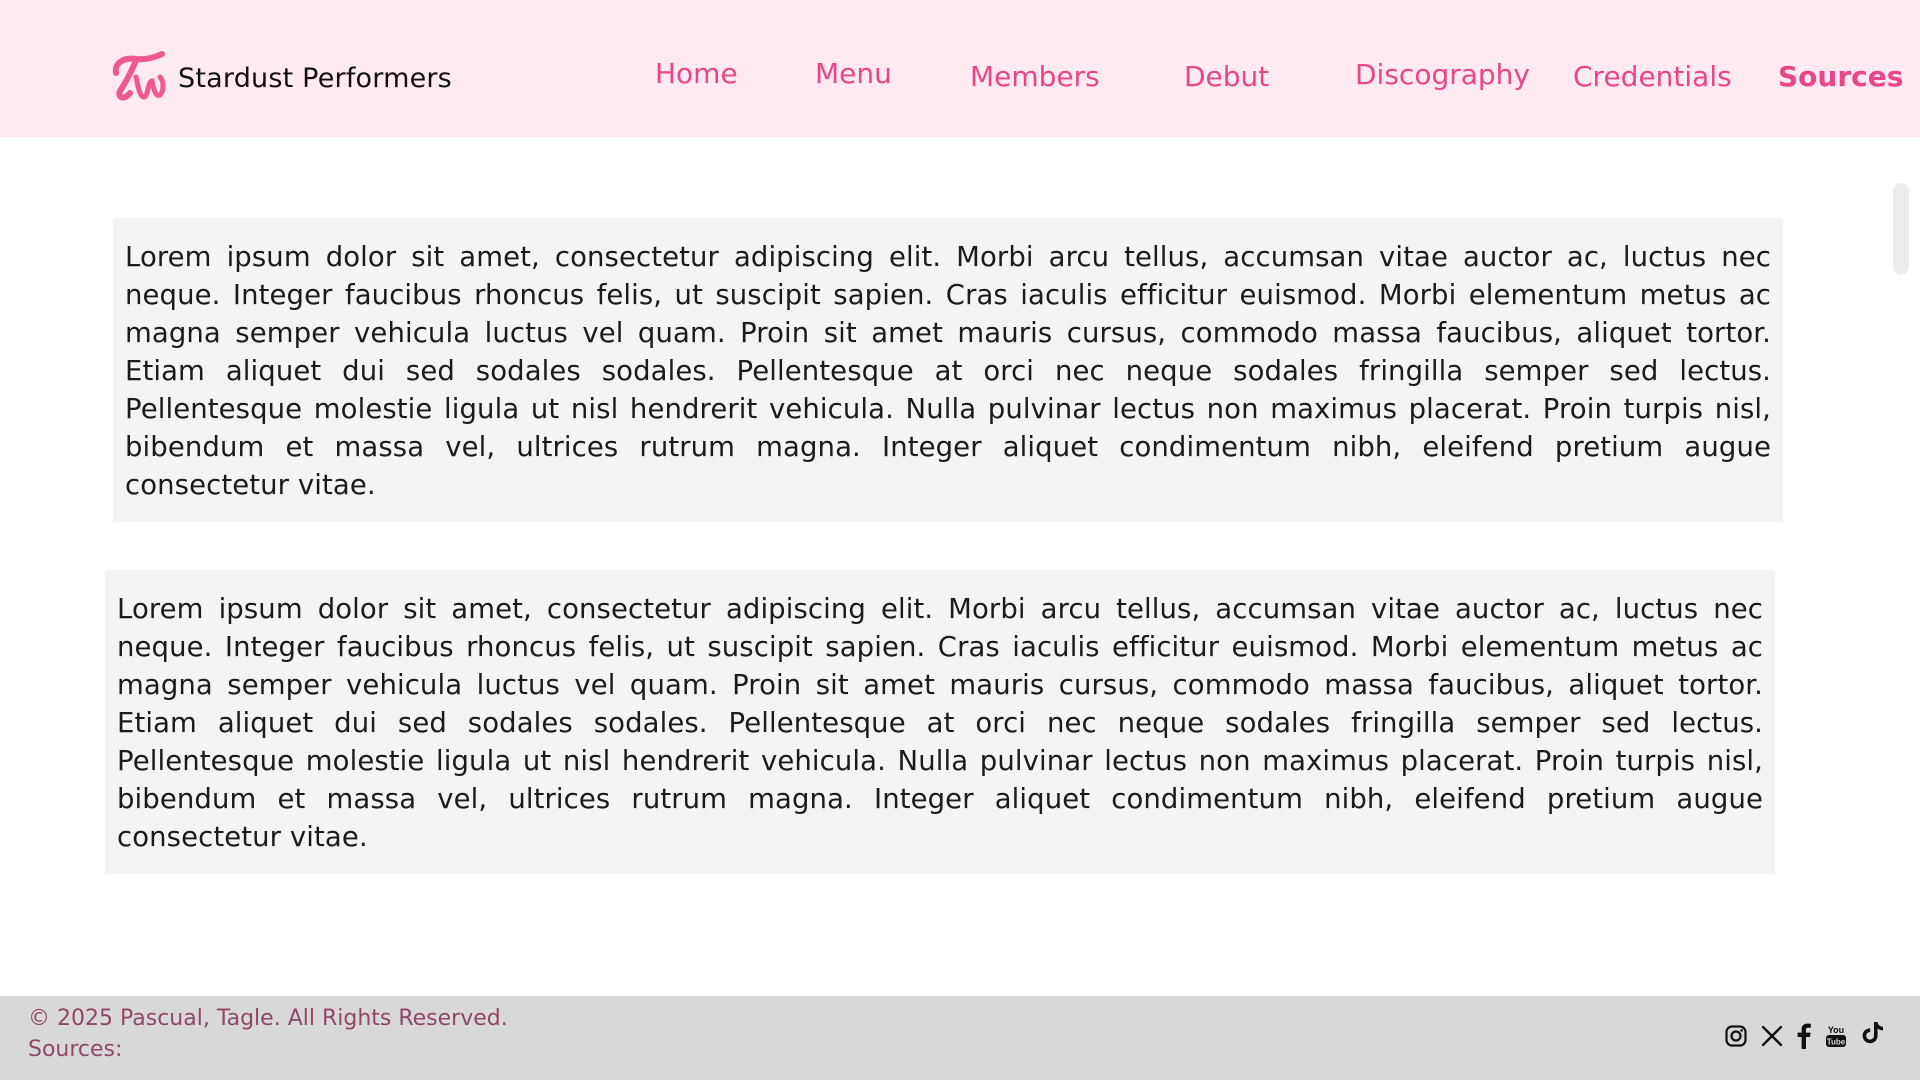 This screenshot has height=1080, width=1920. What do you see at coordinates (1652, 76) in the screenshot?
I see `nav-credentials: Credentials` at bounding box center [1652, 76].